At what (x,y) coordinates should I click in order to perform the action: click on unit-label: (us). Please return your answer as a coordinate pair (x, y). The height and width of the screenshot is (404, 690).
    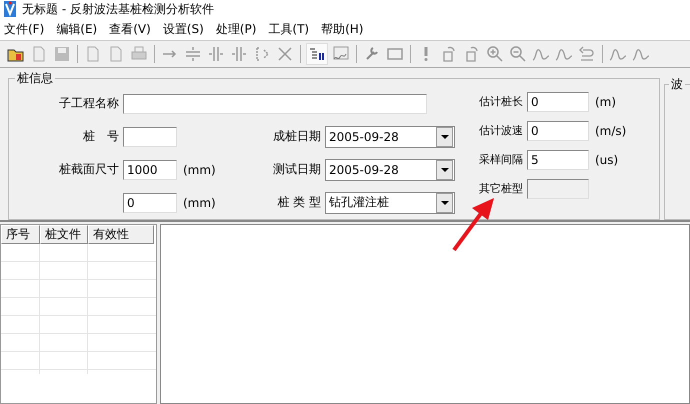
    Looking at the image, I should click on (606, 159).